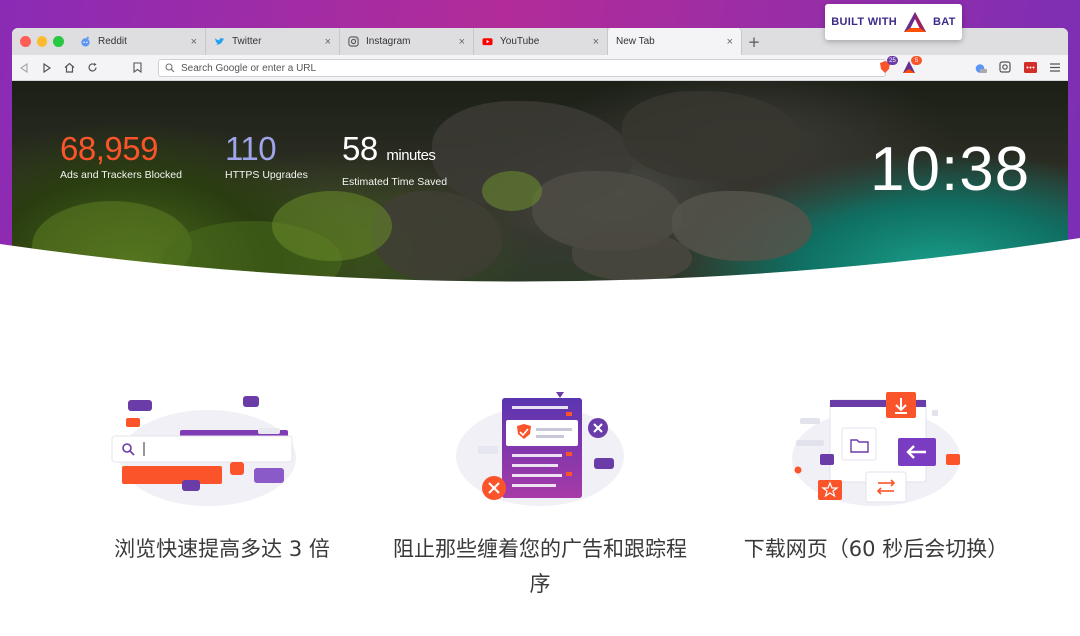 This screenshot has width=1080, height=636. Describe the element at coordinates (540, 566) in the screenshot. I see `feature-ad-blocking-text: 阻止那些缠着您的广告和跟踪程序` at that location.